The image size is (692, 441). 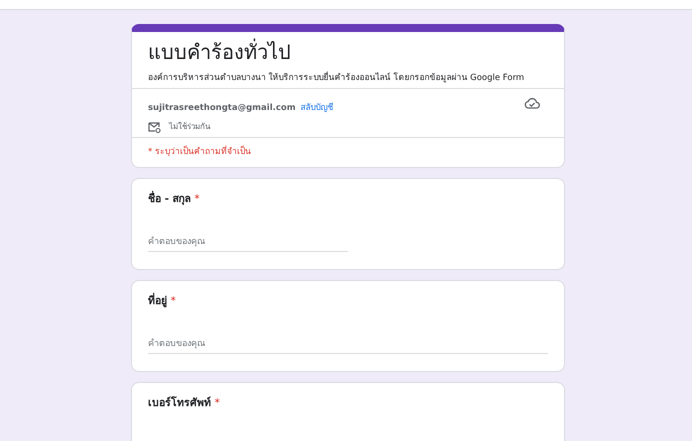 What do you see at coordinates (317, 108) in the screenshot?
I see `switch-account-link: สลับบัญชี` at bounding box center [317, 108].